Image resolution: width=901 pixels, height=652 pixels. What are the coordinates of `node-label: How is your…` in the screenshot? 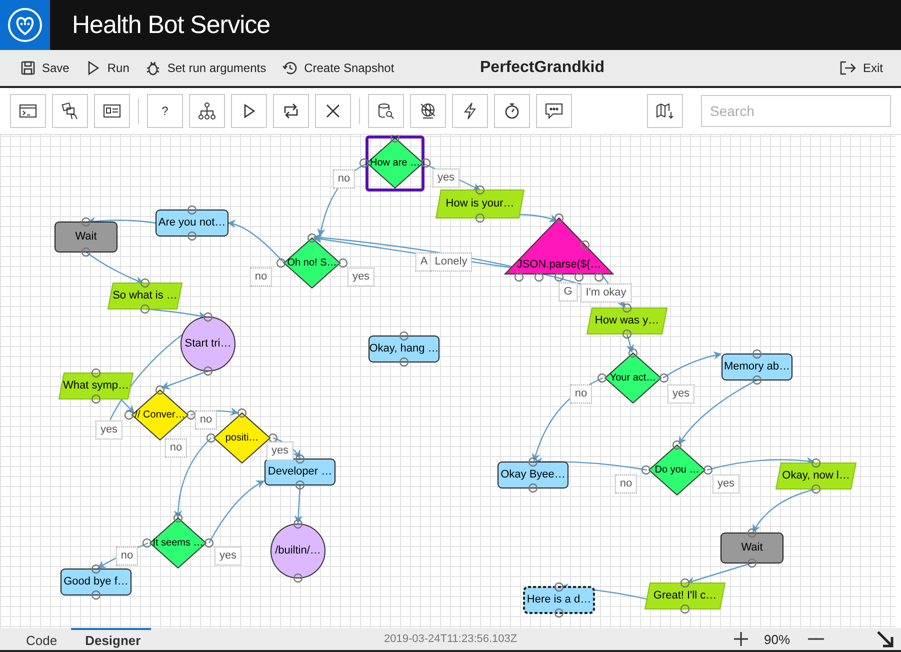 It's located at (480, 204).